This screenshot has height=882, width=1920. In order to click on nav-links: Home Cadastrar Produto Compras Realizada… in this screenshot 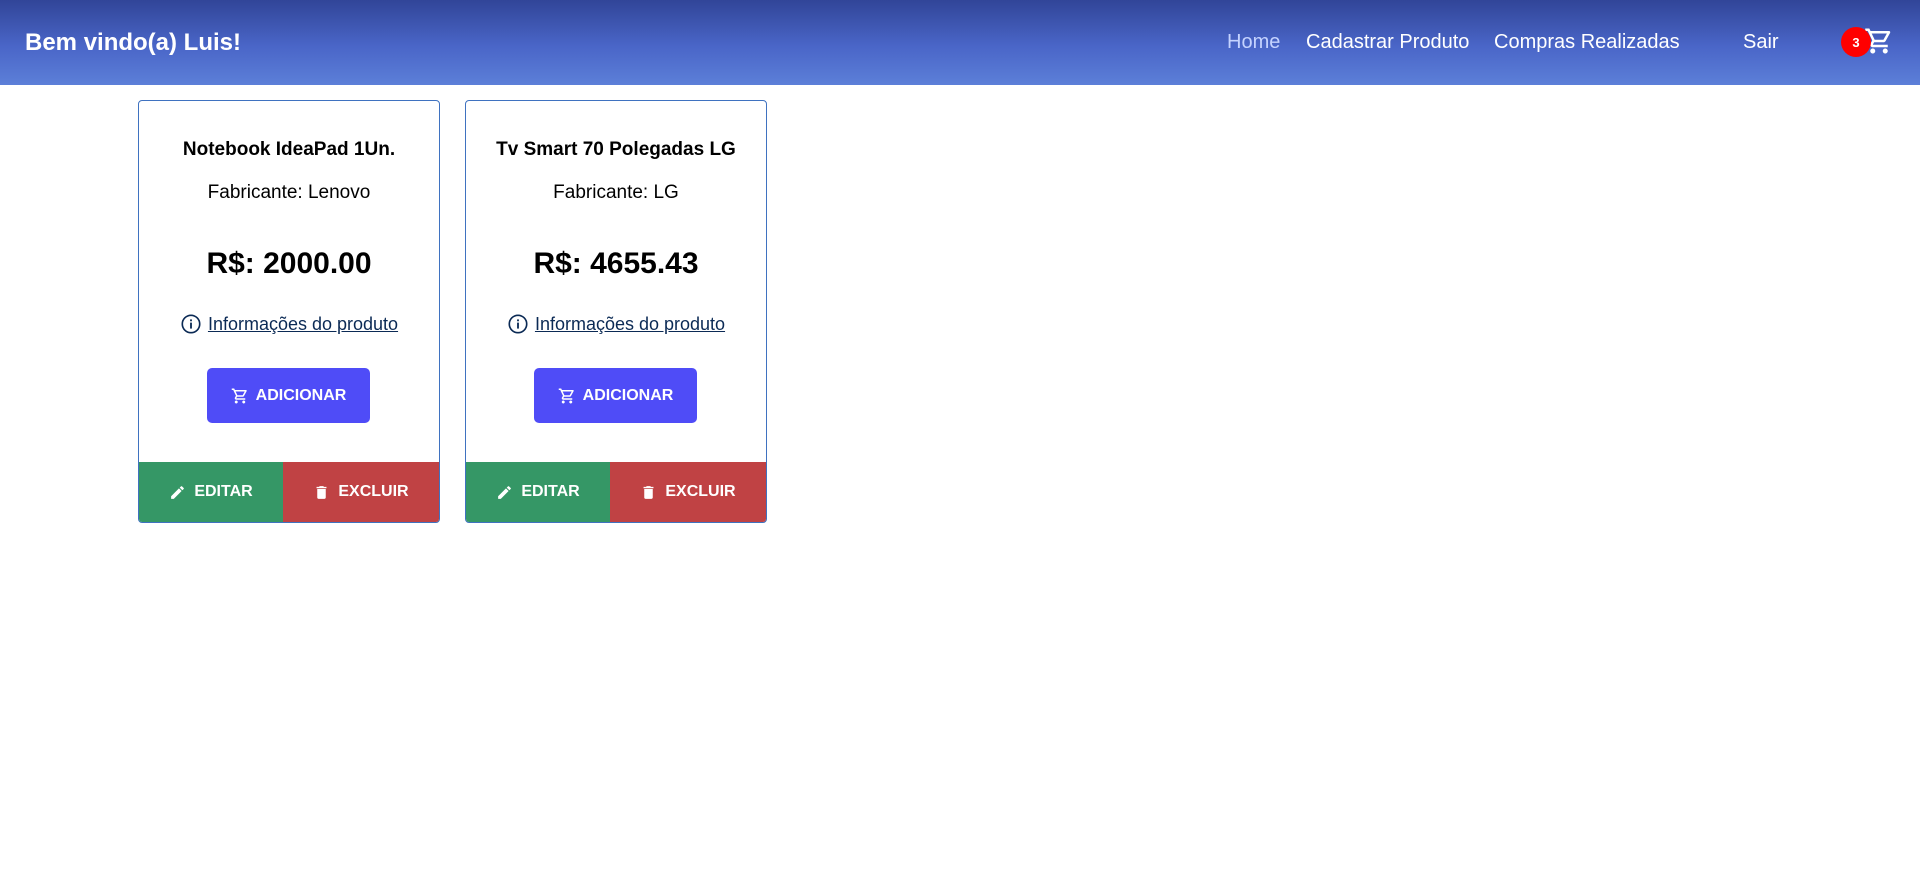, I will do `click(960, 42)`.